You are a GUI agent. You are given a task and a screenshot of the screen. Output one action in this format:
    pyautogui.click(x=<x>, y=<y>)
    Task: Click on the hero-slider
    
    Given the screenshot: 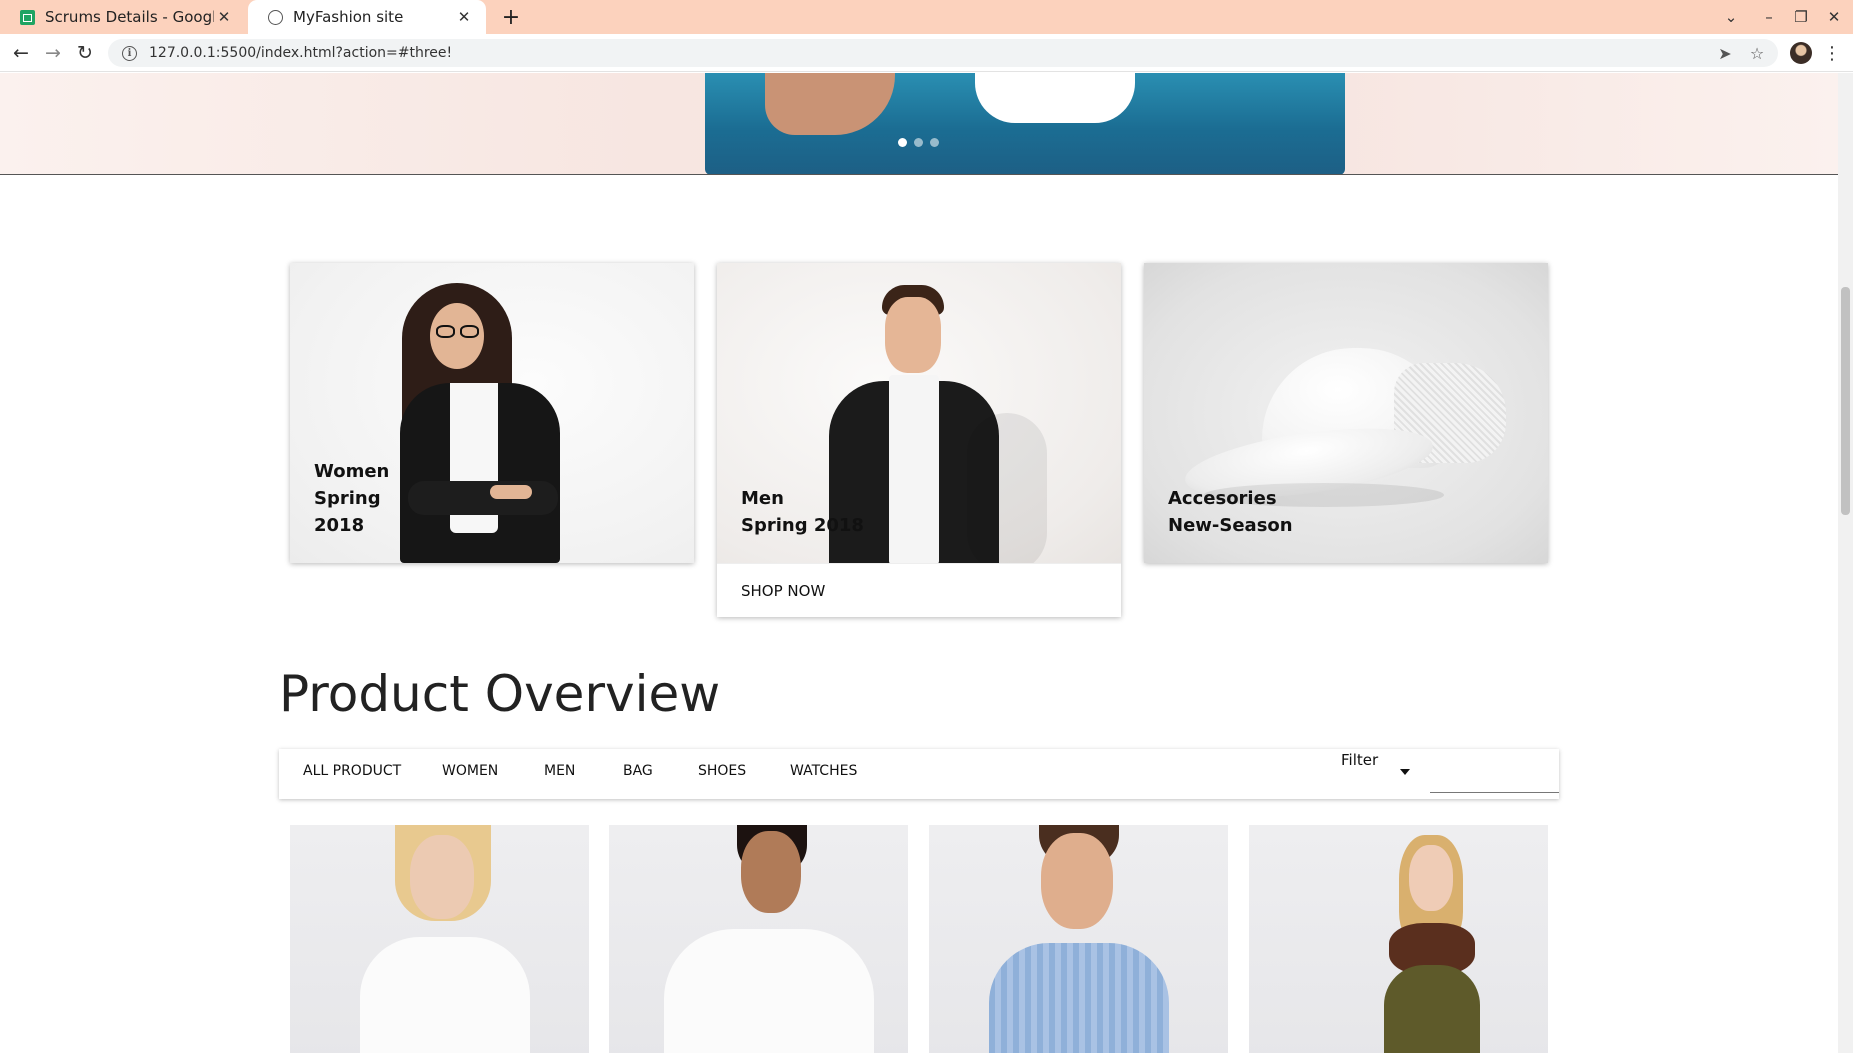 What is the action you would take?
    pyautogui.click(x=919, y=124)
    